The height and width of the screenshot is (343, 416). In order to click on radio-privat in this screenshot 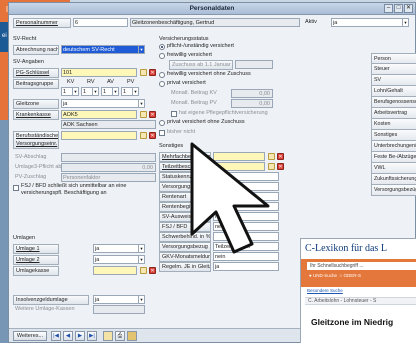, I will do `click(162, 84)`.